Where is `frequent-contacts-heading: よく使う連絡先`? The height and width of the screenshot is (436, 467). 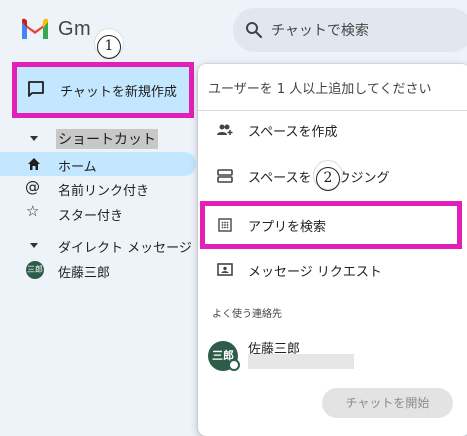
frequent-contacts-heading: よく使う連絡先 is located at coordinates (247, 314).